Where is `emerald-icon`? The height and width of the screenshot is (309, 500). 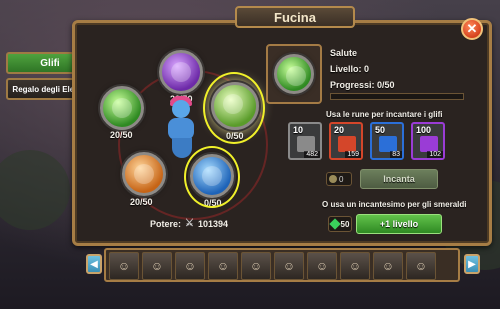 emerald-icon is located at coordinates (334, 224).